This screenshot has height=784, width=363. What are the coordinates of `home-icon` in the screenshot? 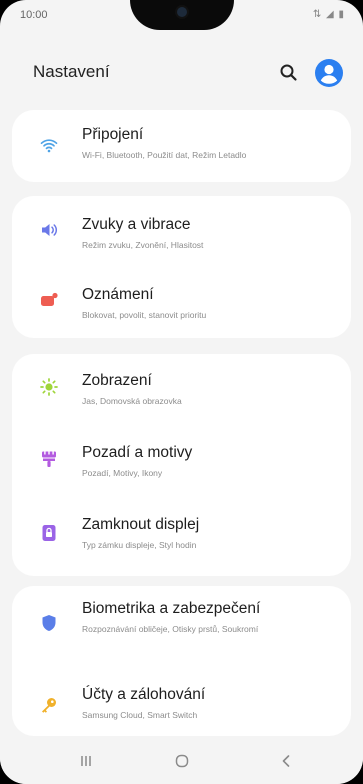 It's located at (182, 761).